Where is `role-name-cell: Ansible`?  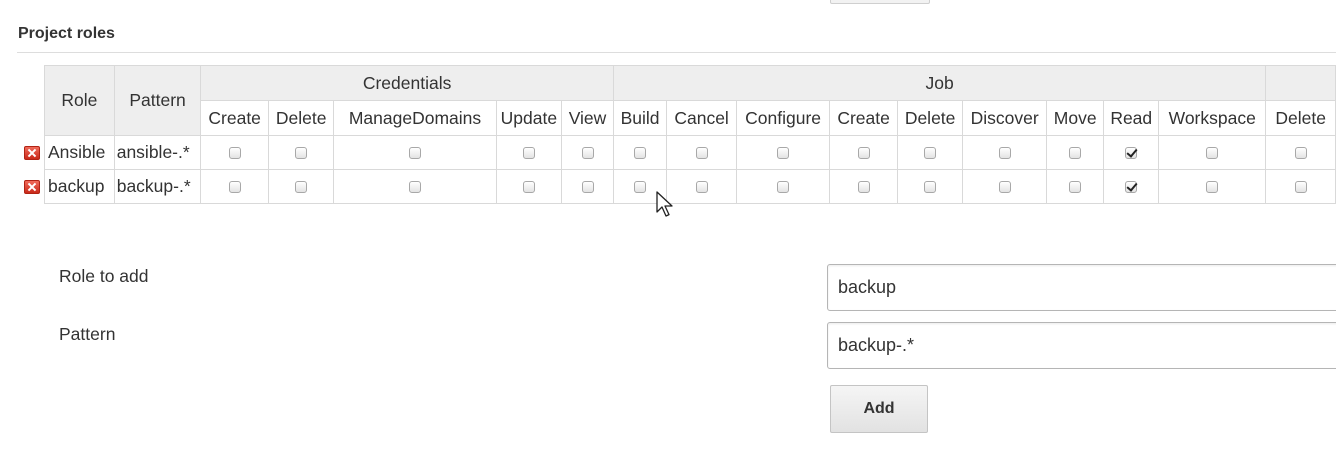 role-name-cell: Ansible is located at coordinates (79, 152).